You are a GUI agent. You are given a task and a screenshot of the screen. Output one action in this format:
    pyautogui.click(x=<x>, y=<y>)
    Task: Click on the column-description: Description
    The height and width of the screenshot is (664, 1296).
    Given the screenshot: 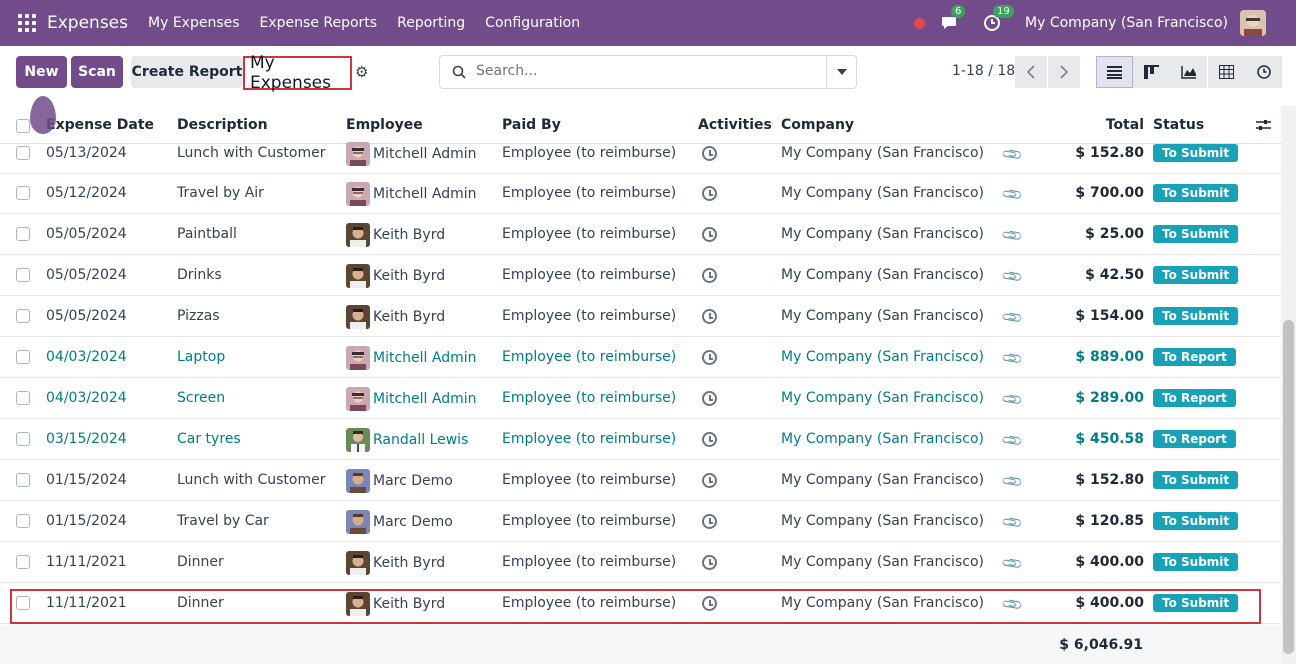 What is the action you would take?
    pyautogui.click(x=222, y=125)
    